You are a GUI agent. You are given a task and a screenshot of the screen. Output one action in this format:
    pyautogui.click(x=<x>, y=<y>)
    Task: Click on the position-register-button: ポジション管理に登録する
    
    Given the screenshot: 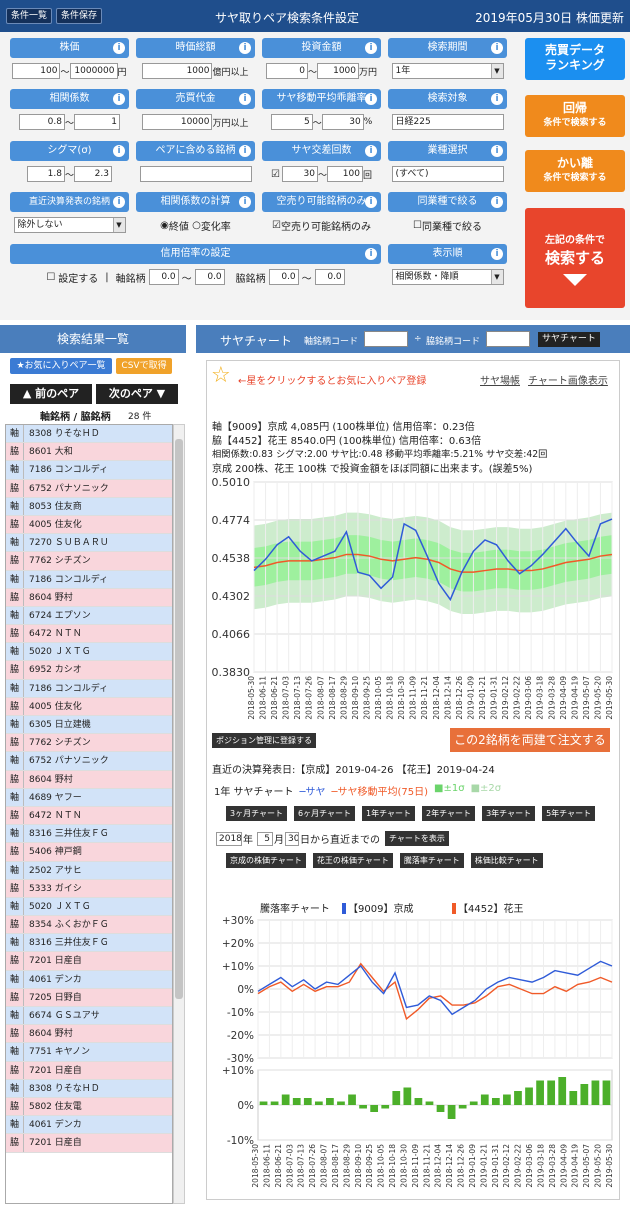 What is the action you would take?
    pyautogui.click(x=264, y=740)
    